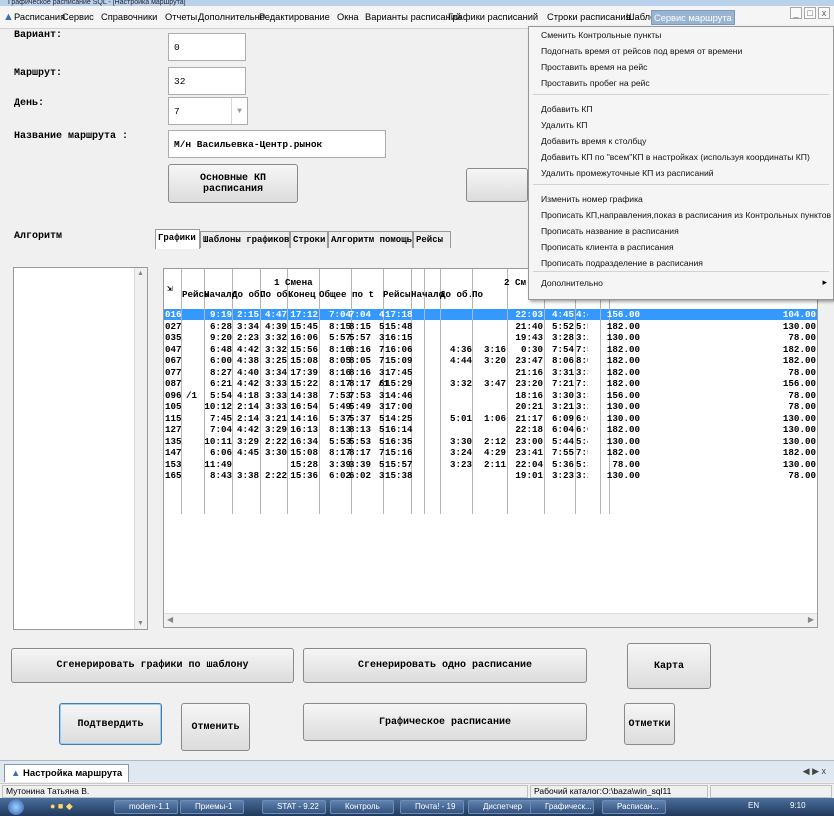 The height and width of the screenshot is (816, 834). What do you see at coordinates (364, 429) in the screenshot?
I see `grid-cell: 8:13` at bounding box center [364, 429].